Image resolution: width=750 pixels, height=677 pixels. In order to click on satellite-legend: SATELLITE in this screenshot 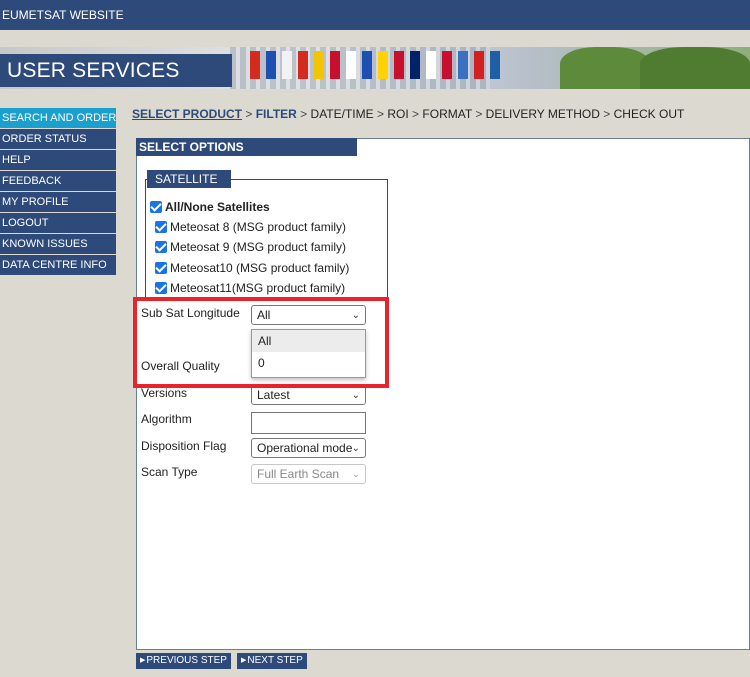, I will do `click(189, 179)`.